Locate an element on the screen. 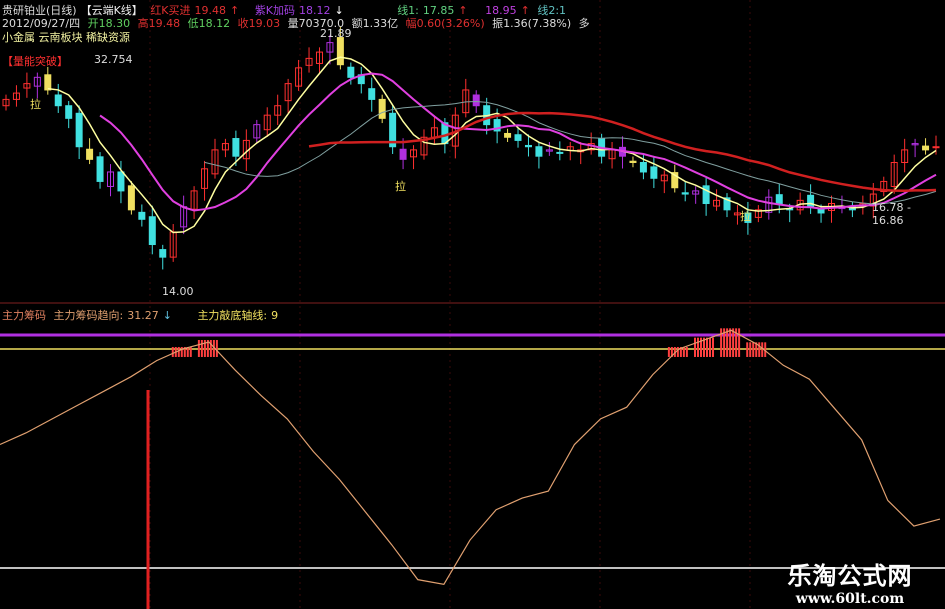 This screenshot has height=609, width=945. high-price-label: 21.89 is located at coordinates (336, 33).